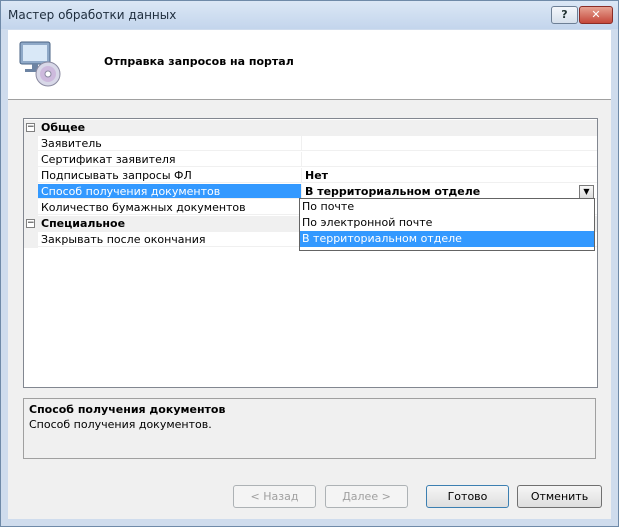  What do you see at coordinates (447, 239) in the screenshot?
I see `dropdown-option-selected: В территориальном отделе` at bounding box center [447, 239].